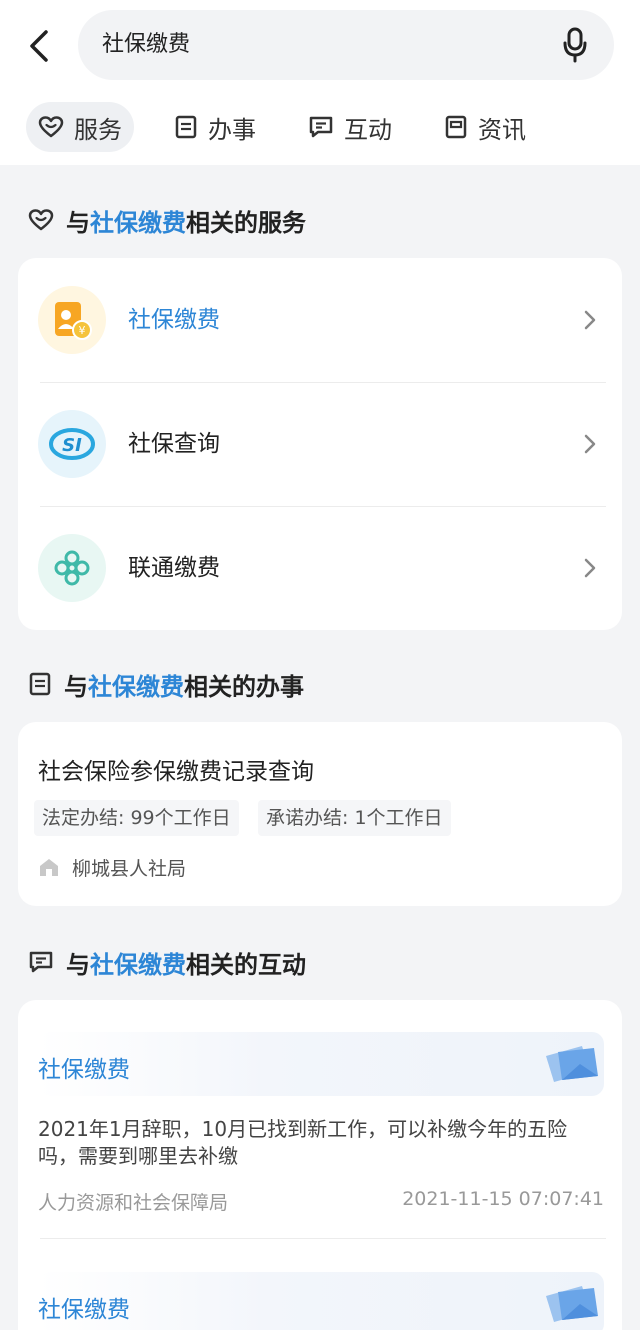 The height and width of the screenshot is (1330, 640). I want to click on affairs-section-title: 与社保缴费 相关的办事, so click(166, 684).